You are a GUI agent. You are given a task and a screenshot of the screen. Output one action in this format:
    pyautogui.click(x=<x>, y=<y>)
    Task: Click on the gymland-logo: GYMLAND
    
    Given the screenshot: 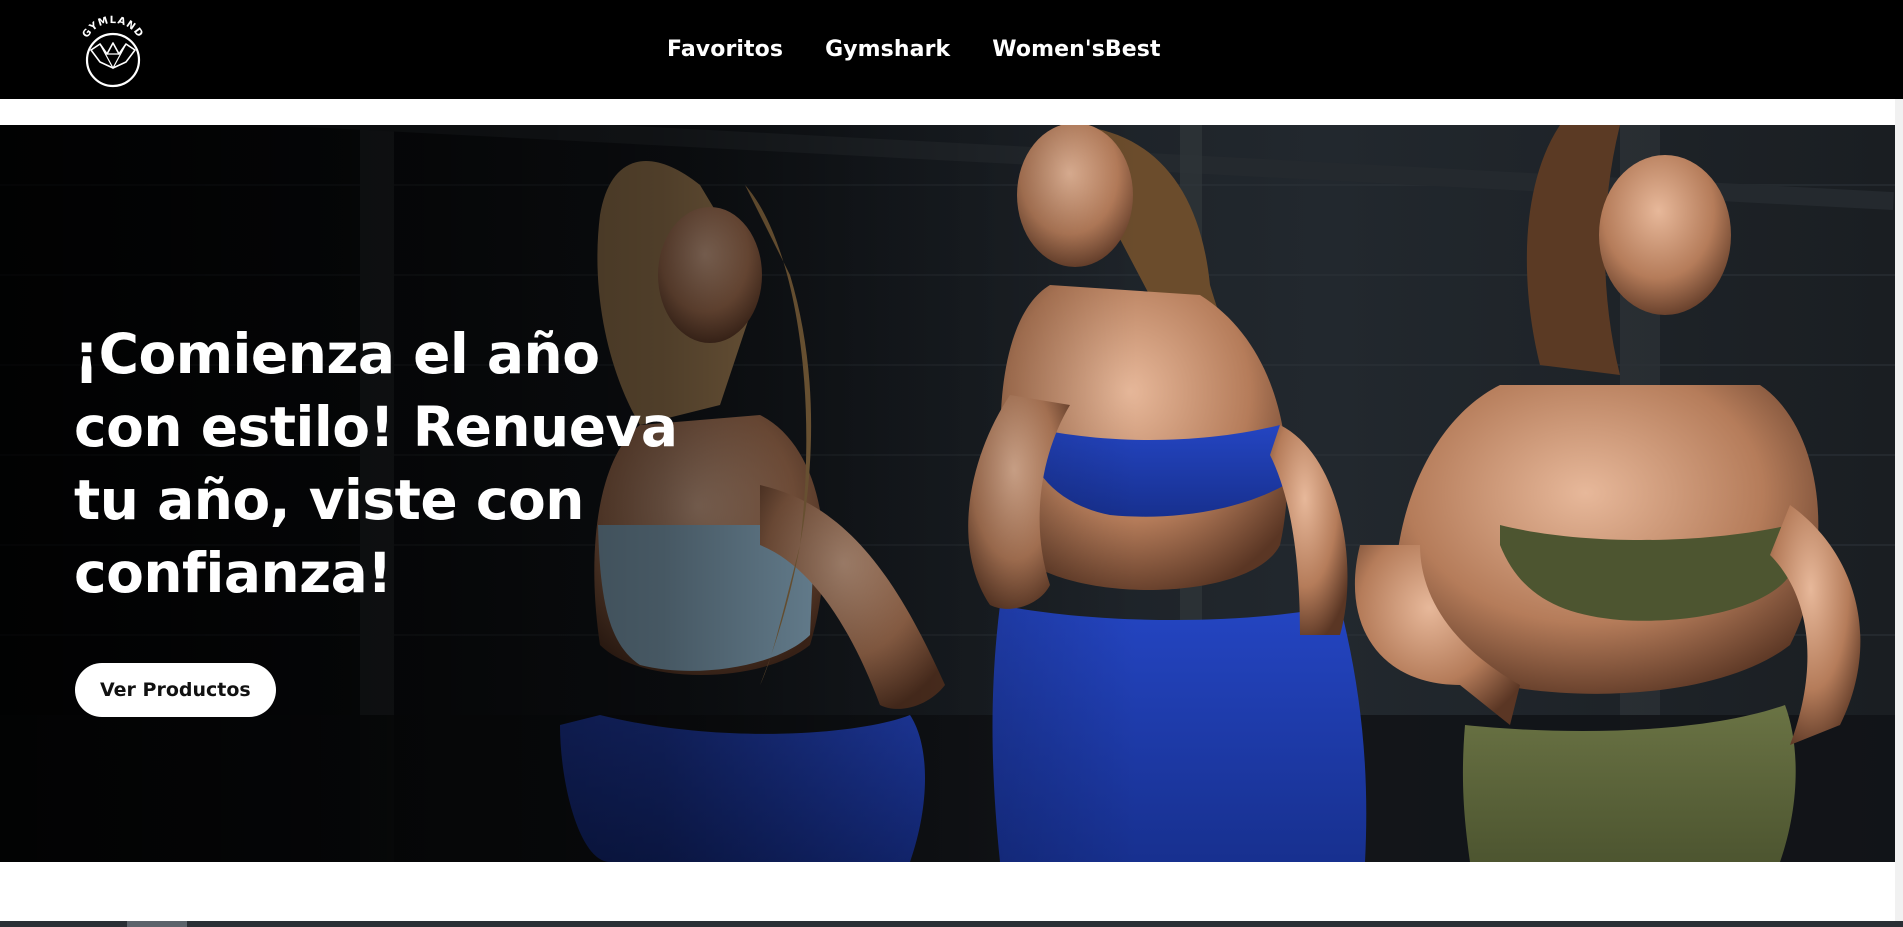 What is the action you would take?
    pyautogui.click(x=113, y=49)
    